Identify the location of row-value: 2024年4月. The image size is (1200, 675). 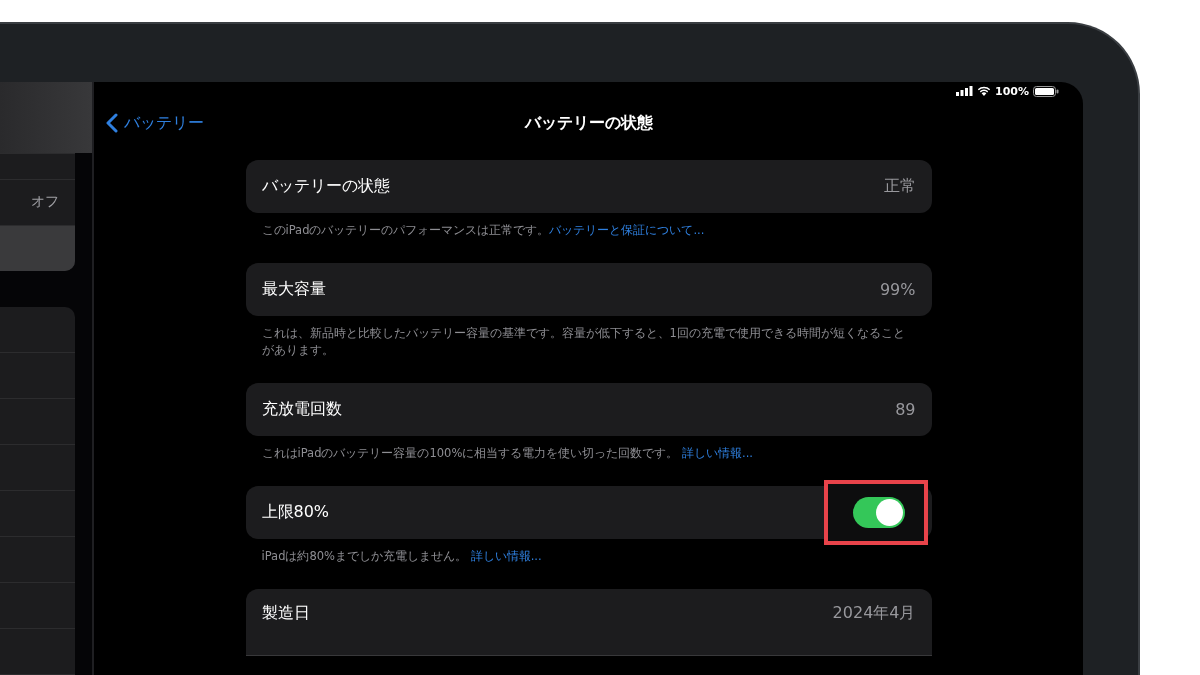
(874, 613).